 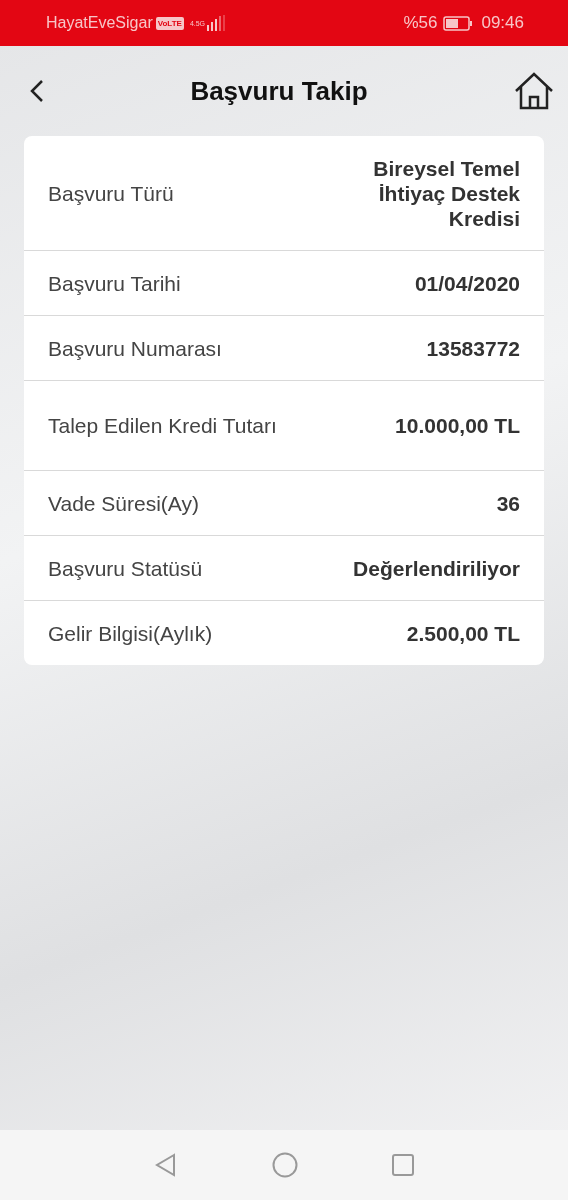 What do you see at coordinates (131, 633) in the screenshot?
I see `detail-label: Gelir Bilgisi(Aylık)` at bounding box center [131, 633].